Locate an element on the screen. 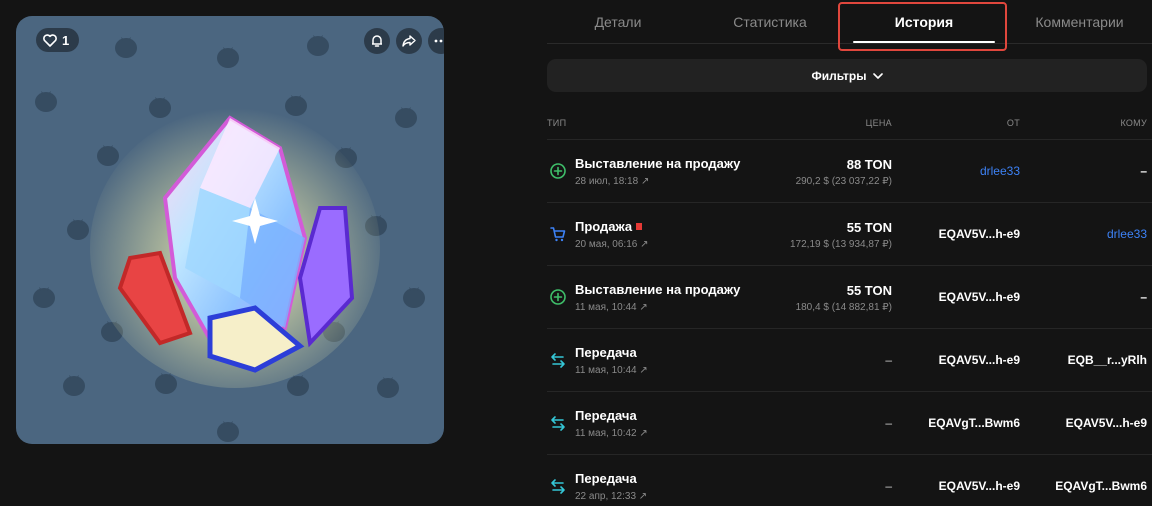 The image size is (1152, 506). filters-button: Фильтры is located at coordinates (847, 75).